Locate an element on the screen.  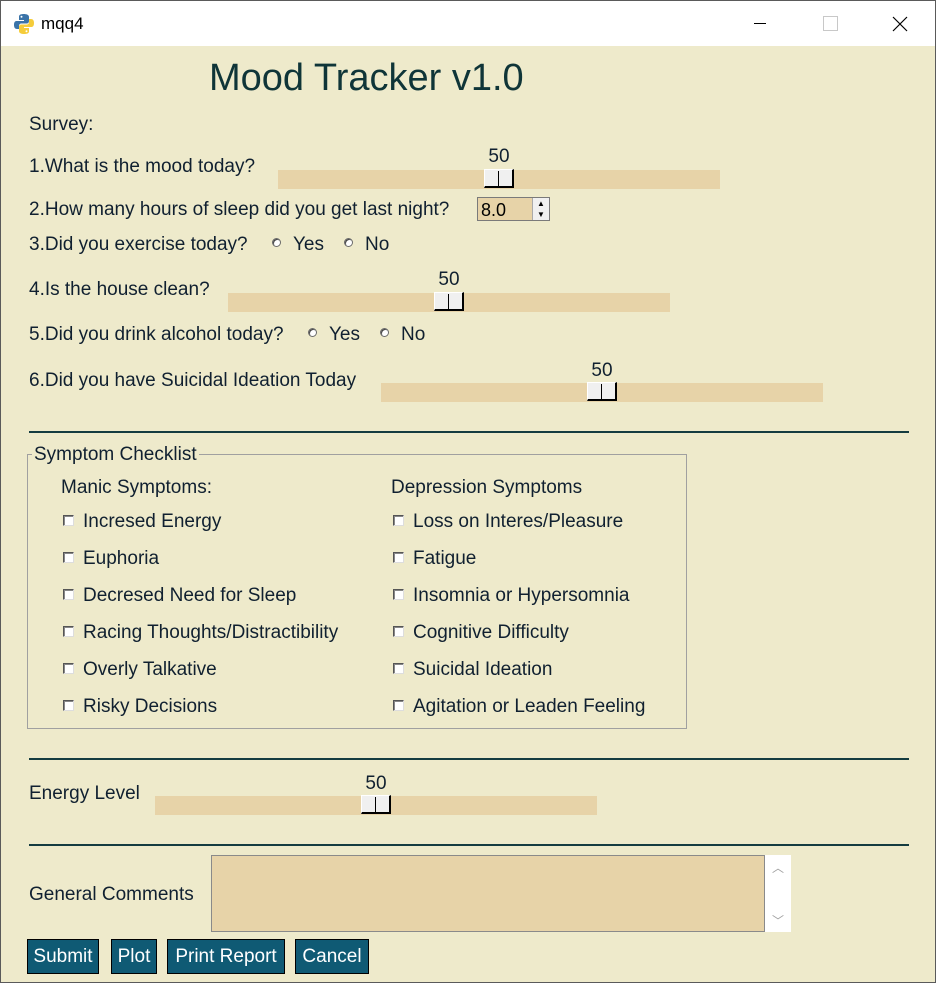
spin-up-button: ▲ is located at coordinates (541, 203).